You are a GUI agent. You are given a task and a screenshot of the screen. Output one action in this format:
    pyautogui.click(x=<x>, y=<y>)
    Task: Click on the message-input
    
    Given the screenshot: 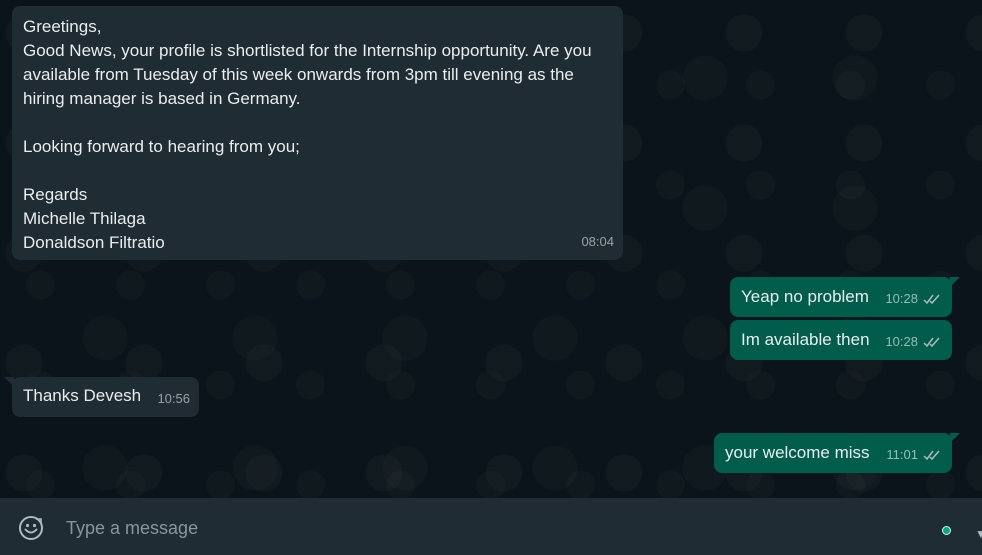 What is the action you would take?
    pyautogui.click(x=491, y=528)
    